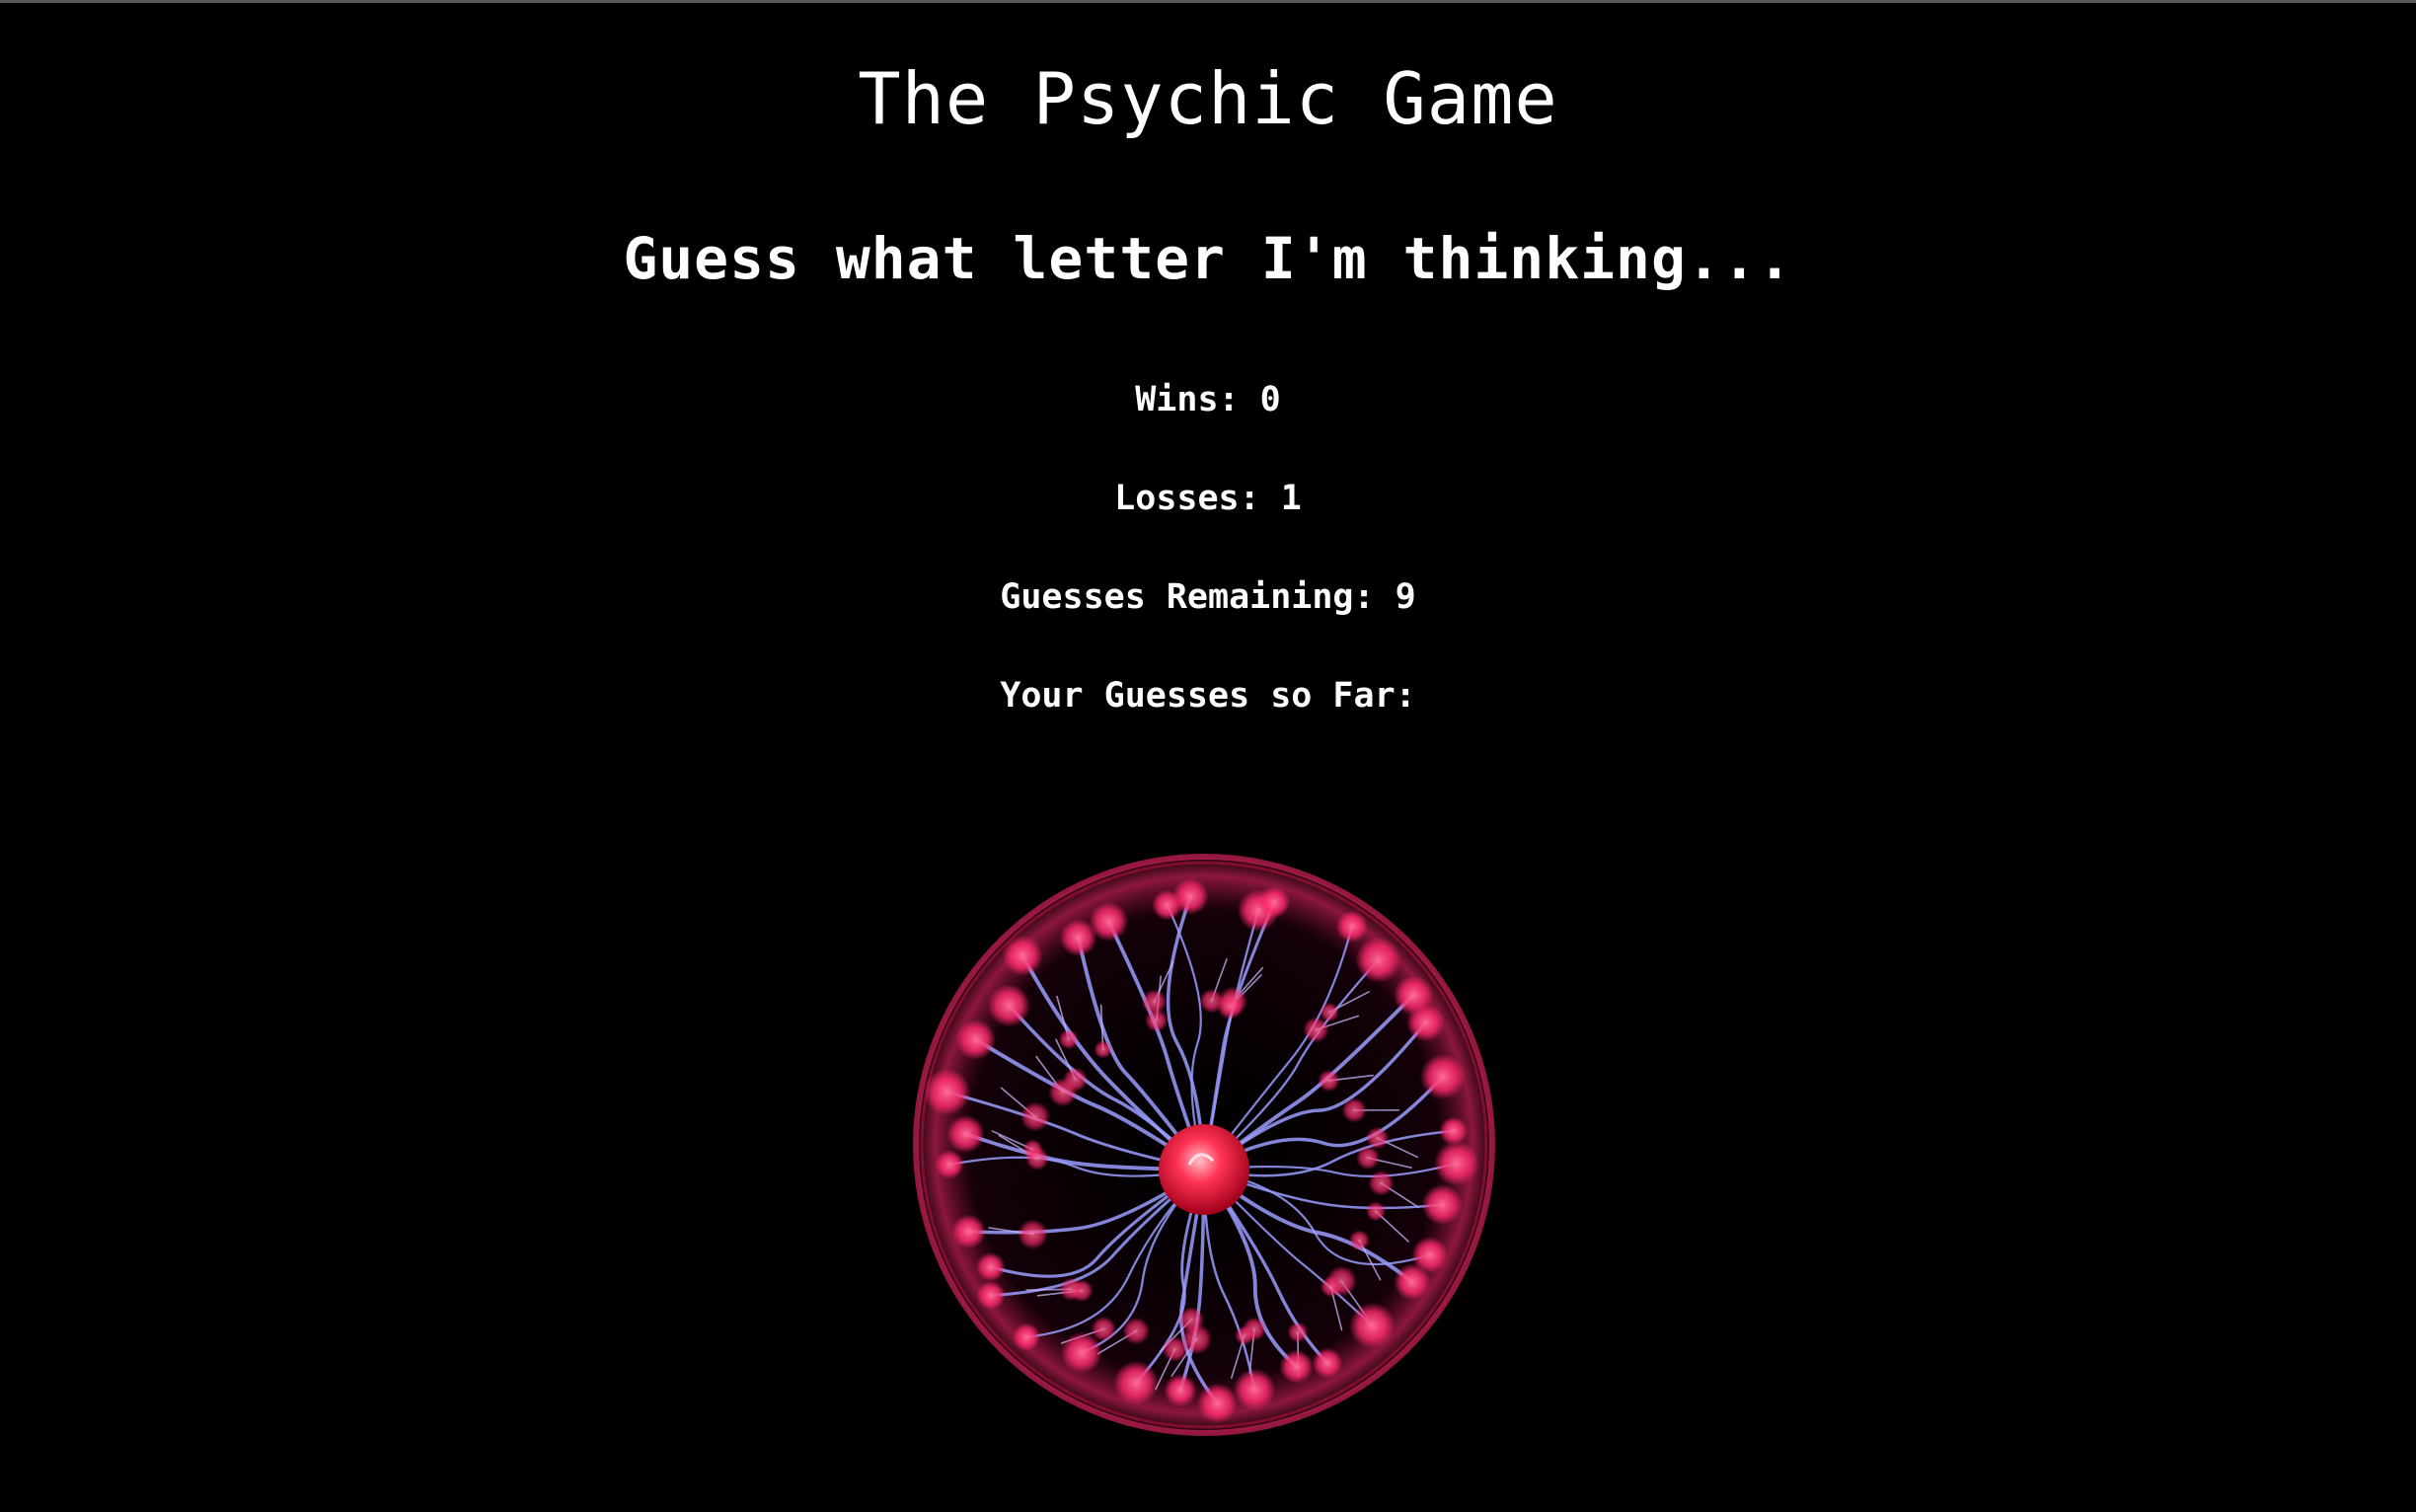 This screenshot has width=2416, height=1512. What do you see at coordinates (1208, 1) in the screenshot?
I see `top-border` at bounding box center [1208, 1].